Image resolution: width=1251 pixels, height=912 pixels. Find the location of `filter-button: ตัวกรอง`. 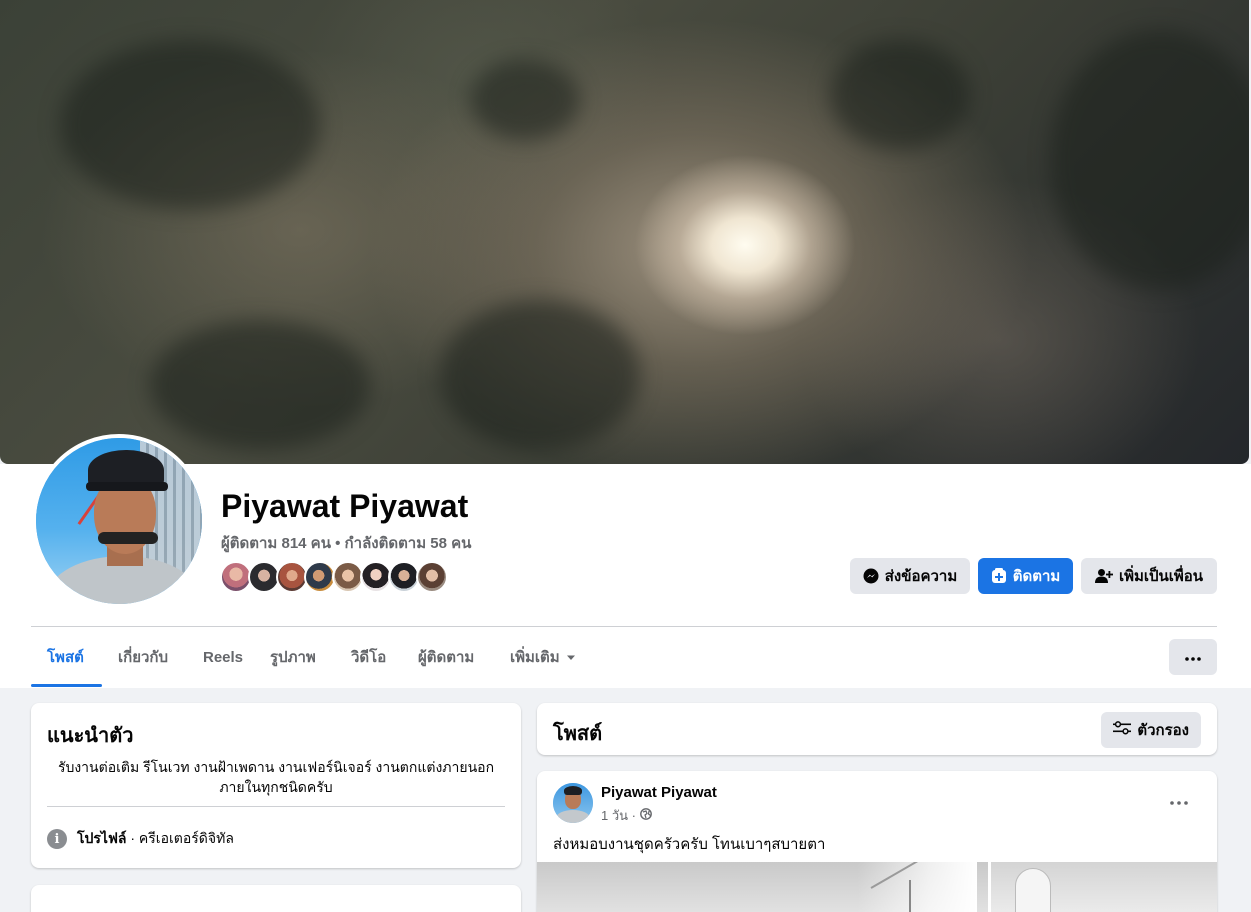

filter-button: ตัวกรอง is located at coordinates (1151, 730).